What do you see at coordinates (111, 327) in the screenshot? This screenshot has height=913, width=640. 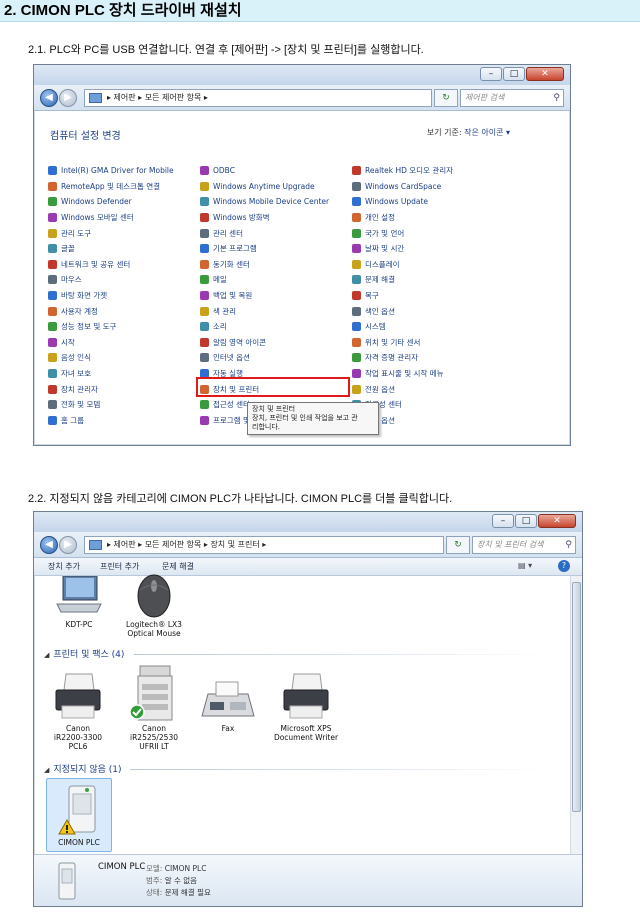 I see `control-panel-item: 성능 정보 및 도구` at bounding box center [111, 327].